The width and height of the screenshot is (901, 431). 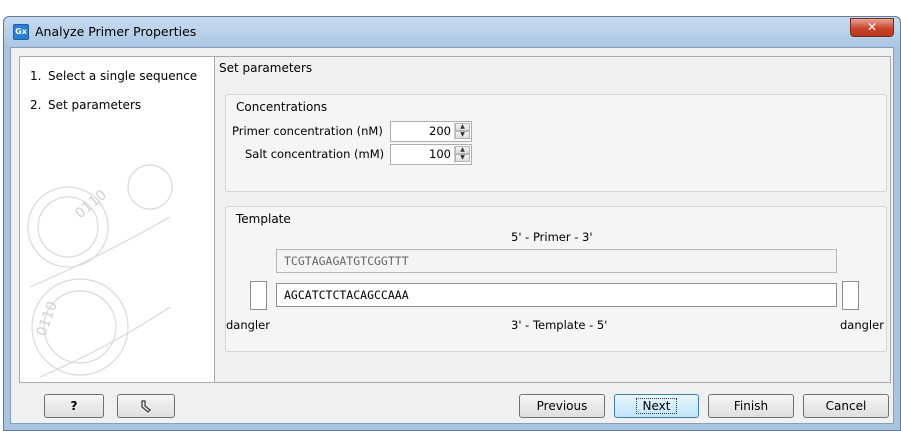 What do you see at coordinates (307, 131) in the screenshot?
I see `primer-concentration-label: Primer concentration (nM)` at bounding box center [307, 131].